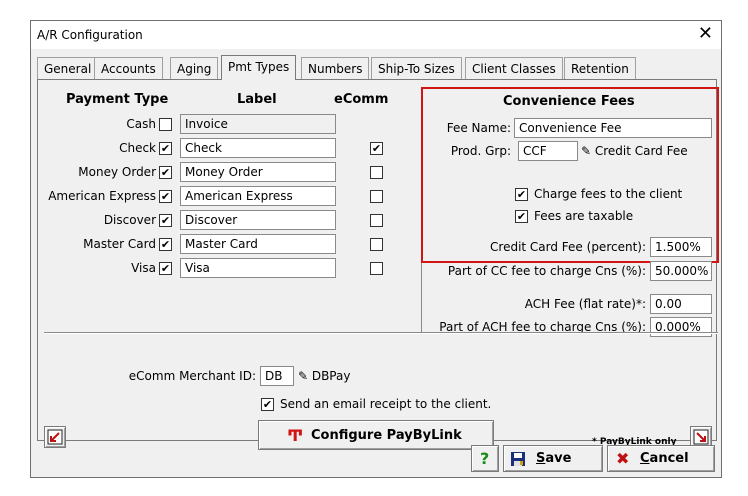 The width and height of the screenshot is (748, 496). I want to click on save-label: Save, so click(554, 458).